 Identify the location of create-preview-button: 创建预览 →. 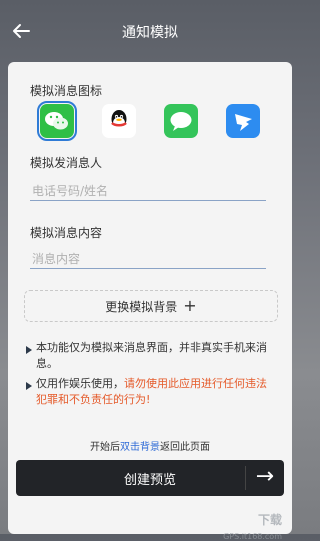
(150, 478).